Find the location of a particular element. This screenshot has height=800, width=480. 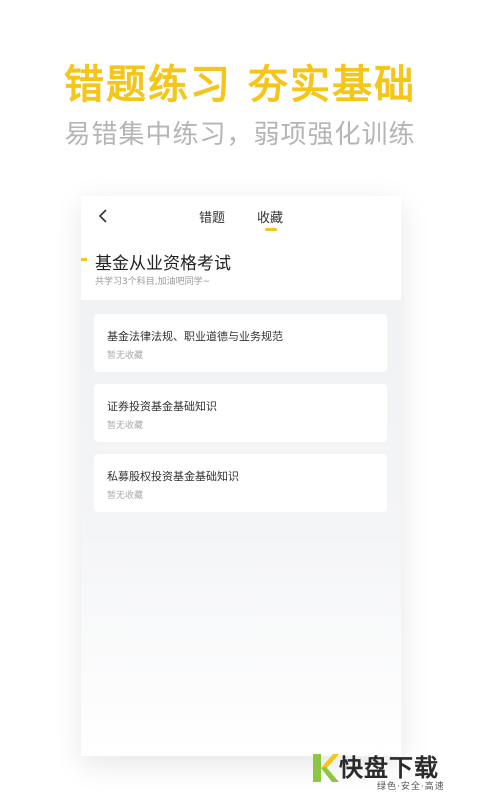

k-logo-icon is located at coordinates (326, 768).